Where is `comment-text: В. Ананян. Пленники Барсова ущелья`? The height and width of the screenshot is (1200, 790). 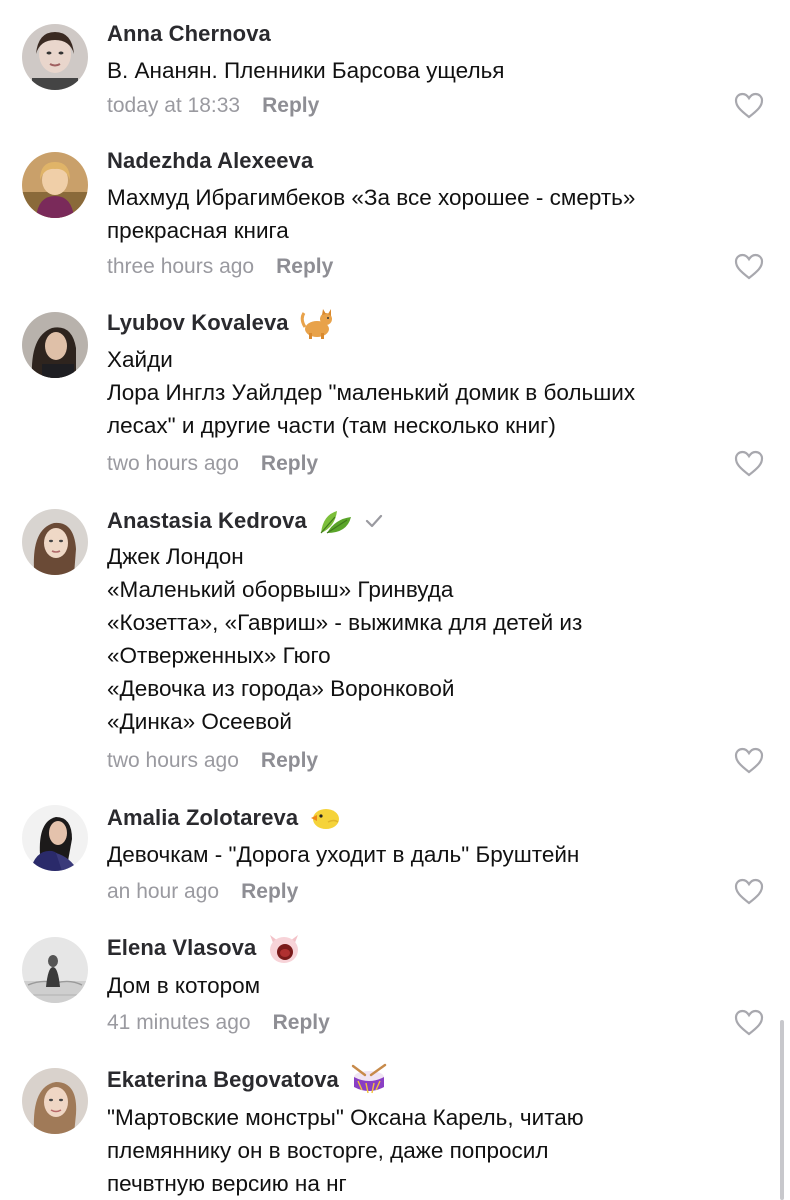 comment-text: В. Ананян. Пленники Барсова ущелья is located at coordinates (432, 70).